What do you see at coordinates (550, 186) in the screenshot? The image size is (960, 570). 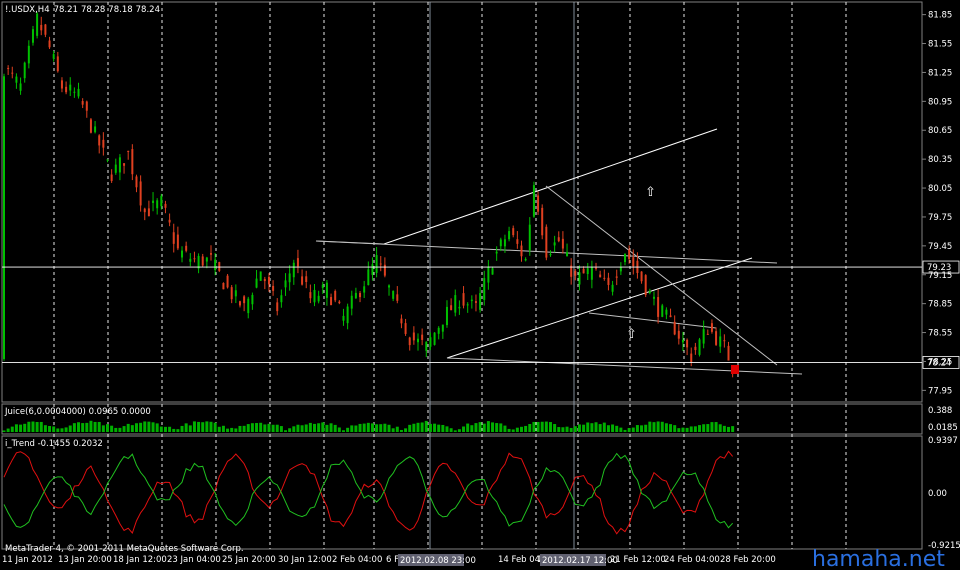 I see `trendline` at bounding box center [550, 186].